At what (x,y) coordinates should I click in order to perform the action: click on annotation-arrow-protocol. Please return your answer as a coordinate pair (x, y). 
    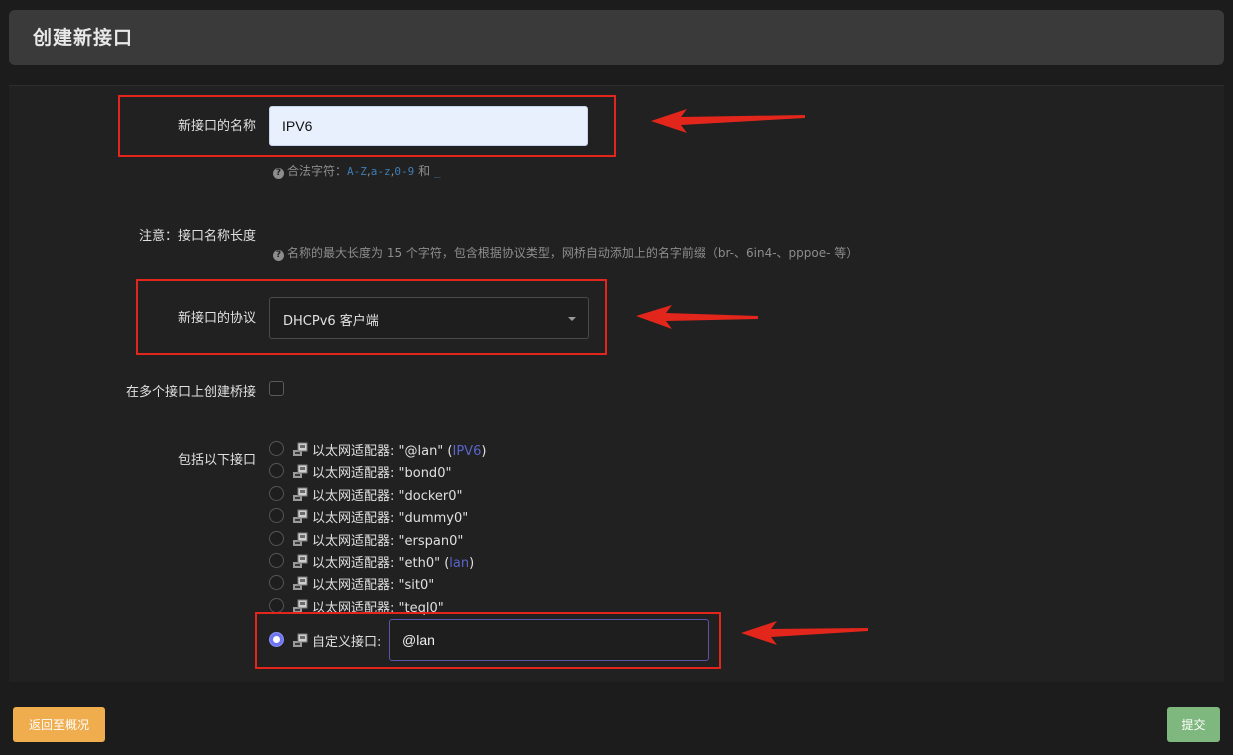
    Looking at the image, I should click on (697, 317).